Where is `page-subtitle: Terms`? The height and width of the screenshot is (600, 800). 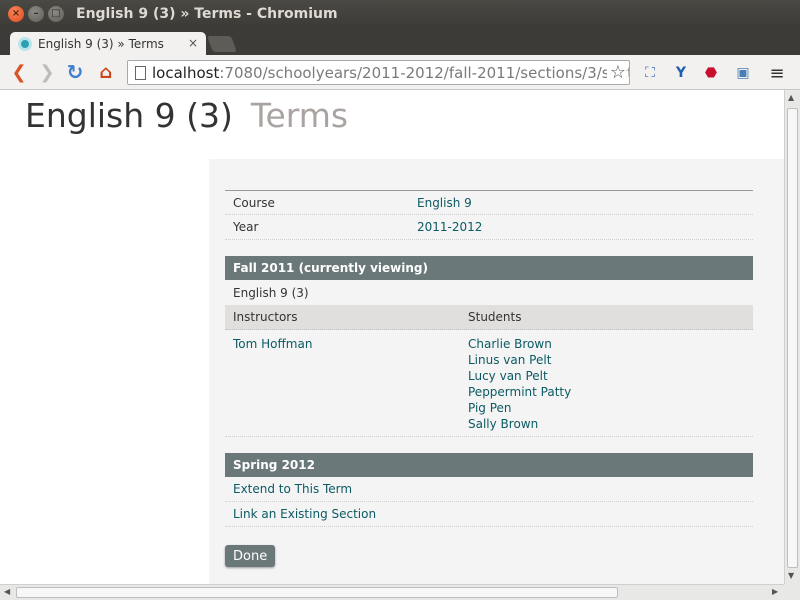
page-subtitle: Terms is located at coordinates (299, 115).